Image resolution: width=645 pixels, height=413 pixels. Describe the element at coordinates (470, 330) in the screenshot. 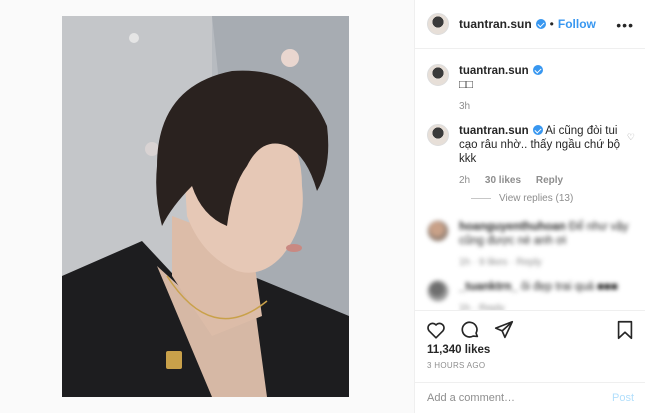

I see `comment-icon` at that location.